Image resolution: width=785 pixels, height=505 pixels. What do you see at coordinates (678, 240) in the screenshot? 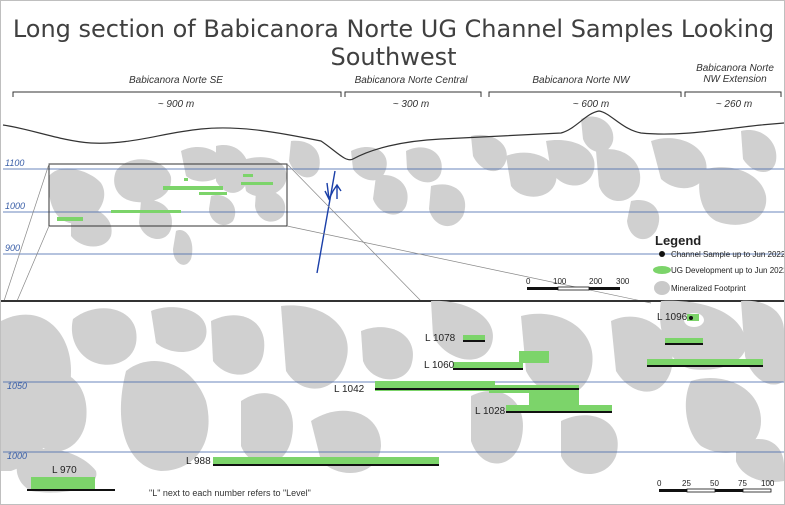
I see `legend-title: Legend` at bounding box center [678, 240].